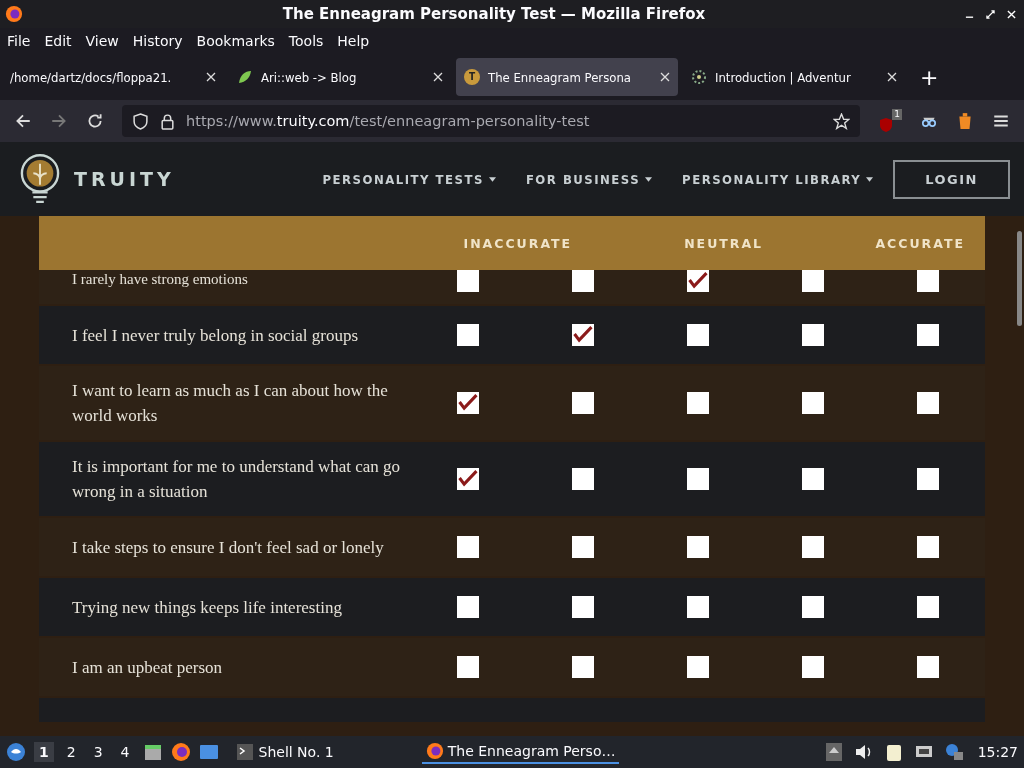 This screenshot has width=1024, height=768. What do you see at coordinates (207, 607) in the screenshot?
I see `question-text: Trying new things keeps life interesting` at bounding box center [207, 607].